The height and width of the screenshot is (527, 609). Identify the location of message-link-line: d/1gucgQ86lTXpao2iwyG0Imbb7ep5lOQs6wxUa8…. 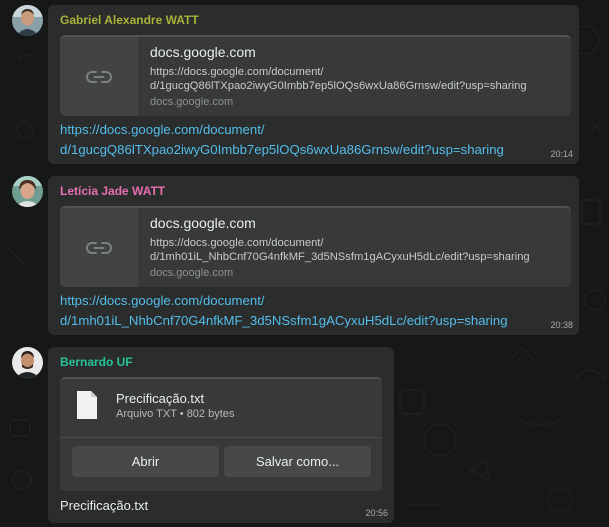
(282, 150).